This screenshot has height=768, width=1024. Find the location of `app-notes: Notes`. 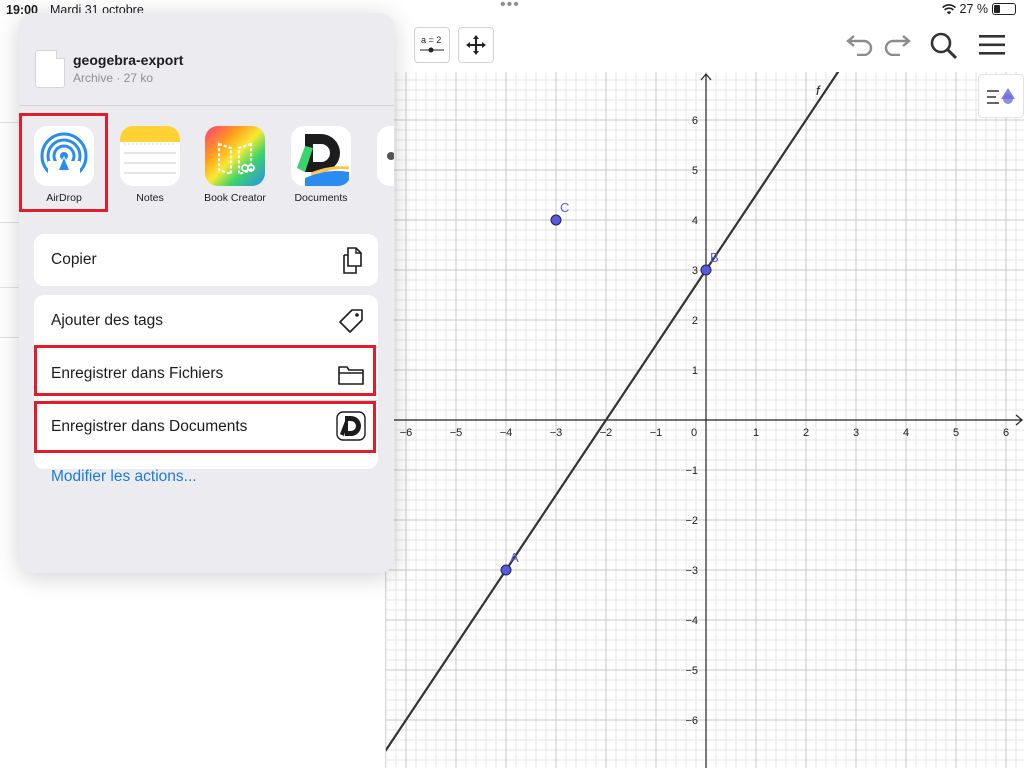

app-notes: Notes is located at coordinates (150, 165).